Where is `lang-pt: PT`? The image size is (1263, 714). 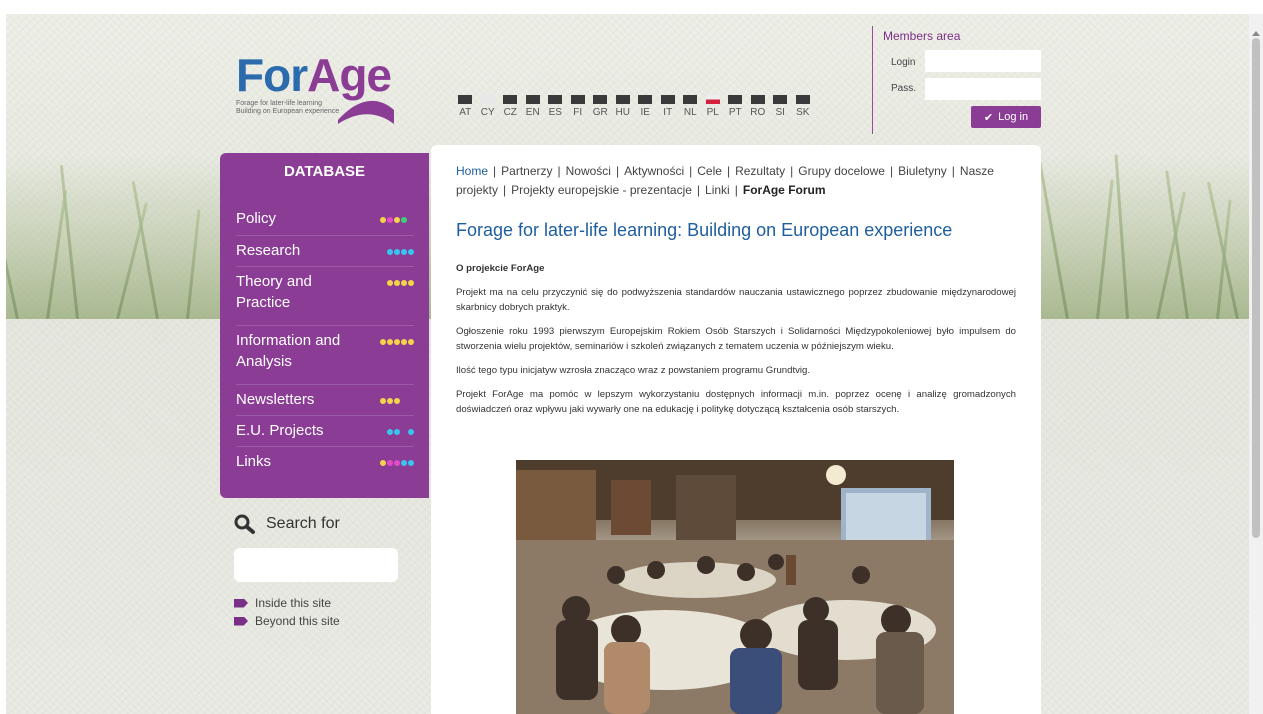 lang-pt: PT is located at coordinates (735, 106).